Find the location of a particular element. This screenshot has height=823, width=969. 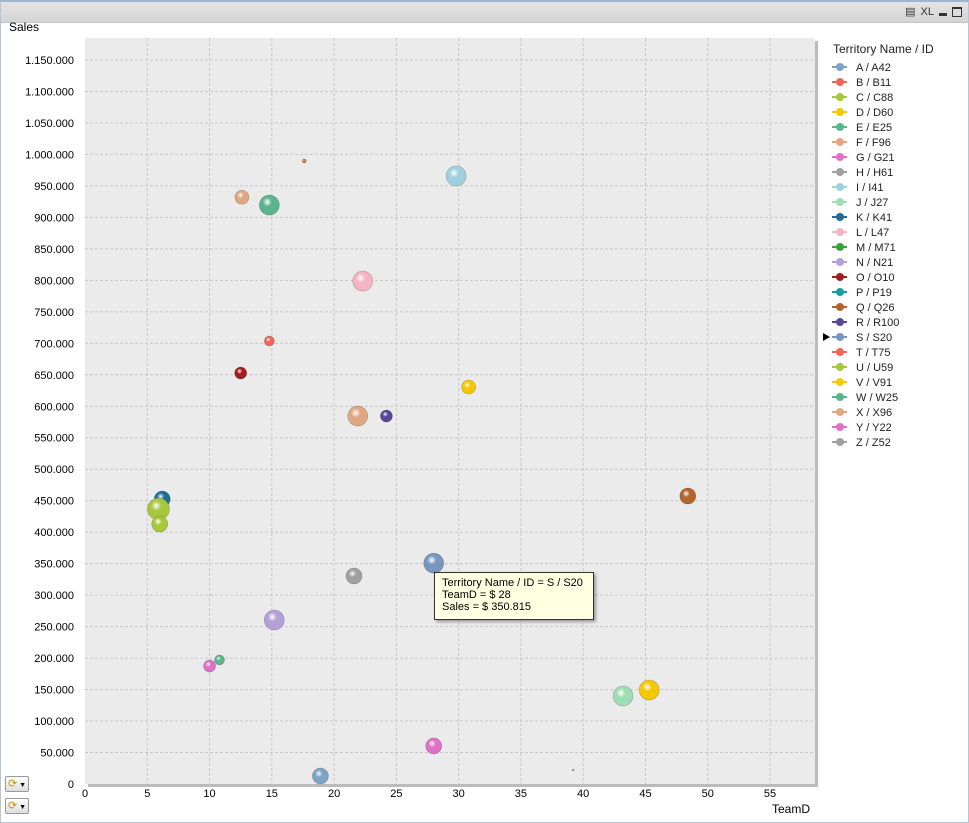

data-point-i is located at coordinates (456, 176).